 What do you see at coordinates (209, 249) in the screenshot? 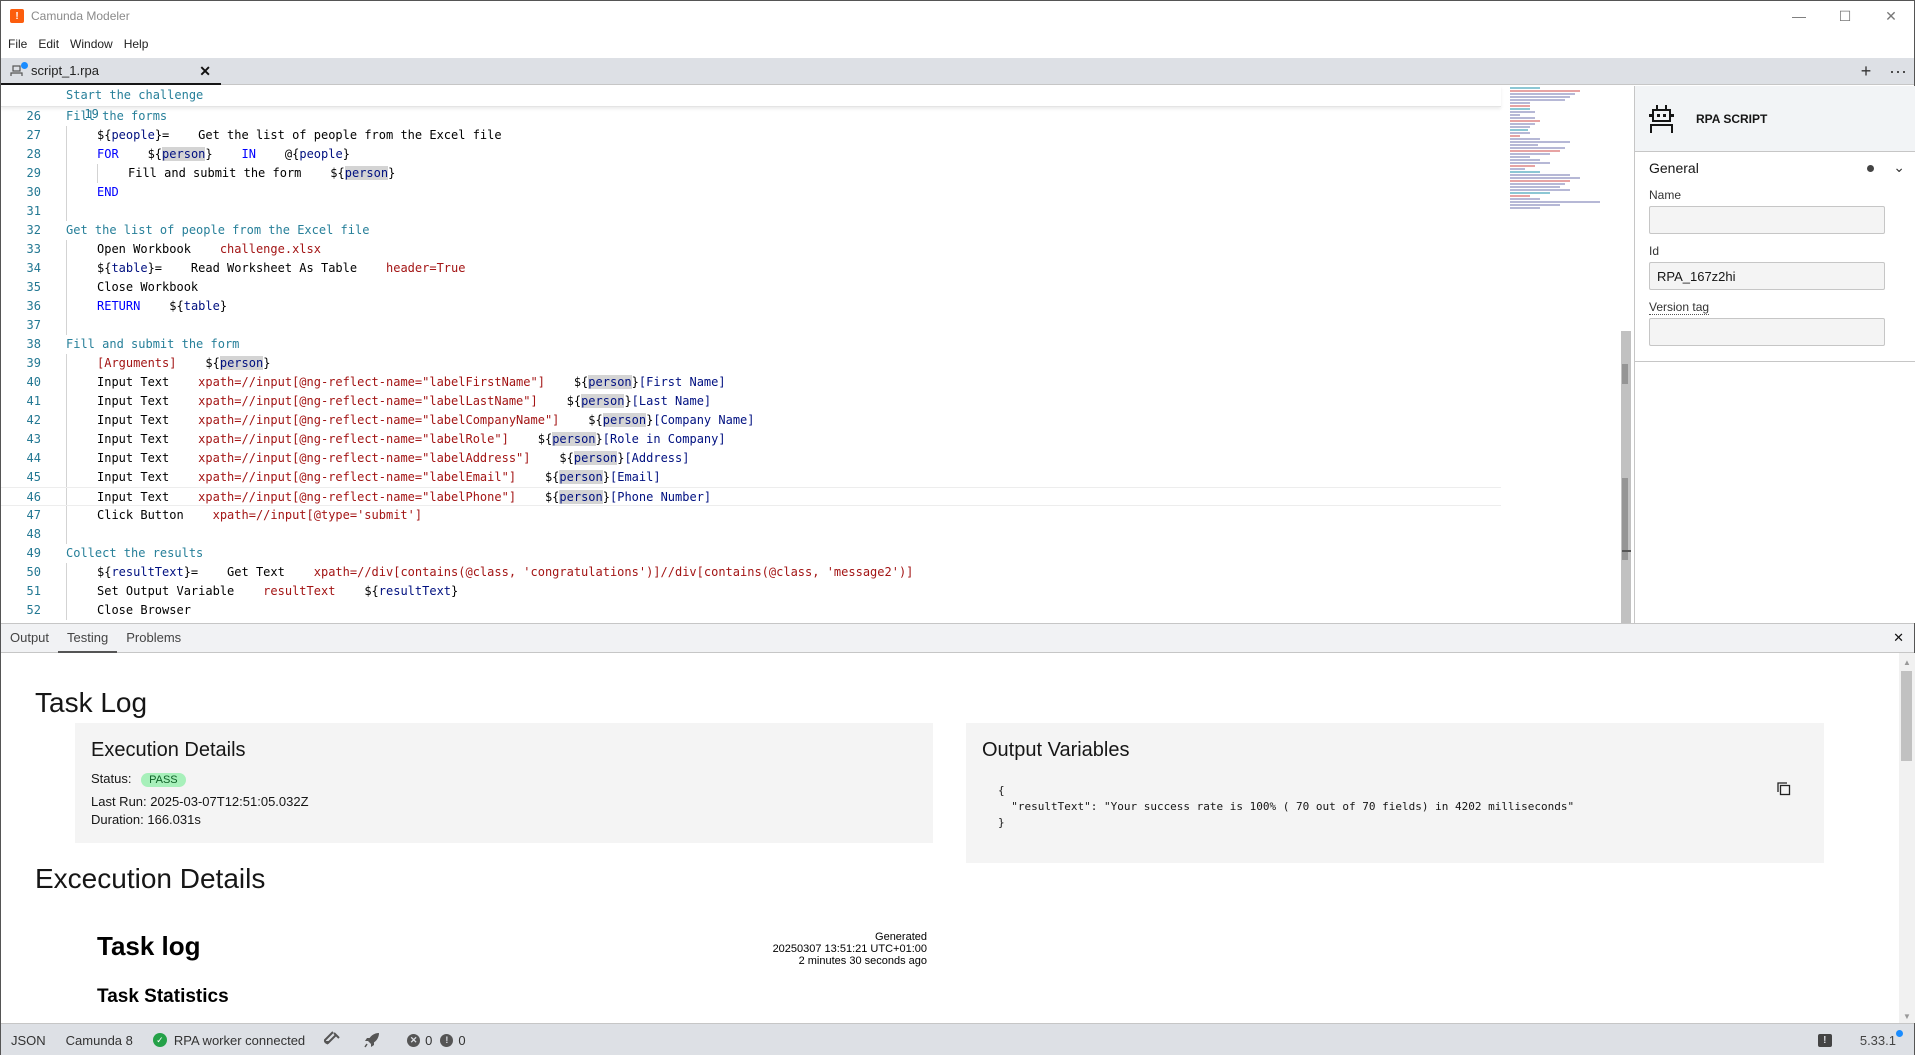
I see `line-text: Open Workbook challenge.xlsx` at bounding box center [209, 249].